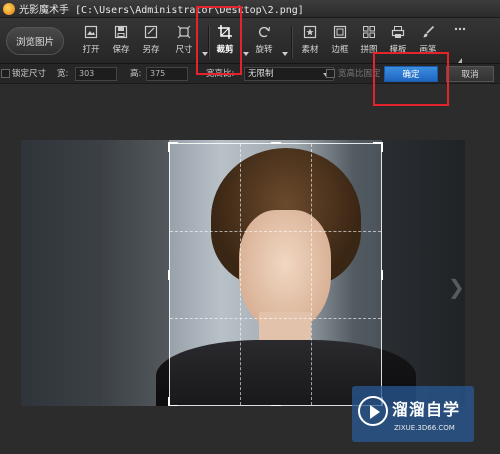 This screenshot has height=454, width=500. What do you see at coordinates (456, 287) in the screenshot?
I see `next-image-icon: ❯` at bounding box center [456, 287].